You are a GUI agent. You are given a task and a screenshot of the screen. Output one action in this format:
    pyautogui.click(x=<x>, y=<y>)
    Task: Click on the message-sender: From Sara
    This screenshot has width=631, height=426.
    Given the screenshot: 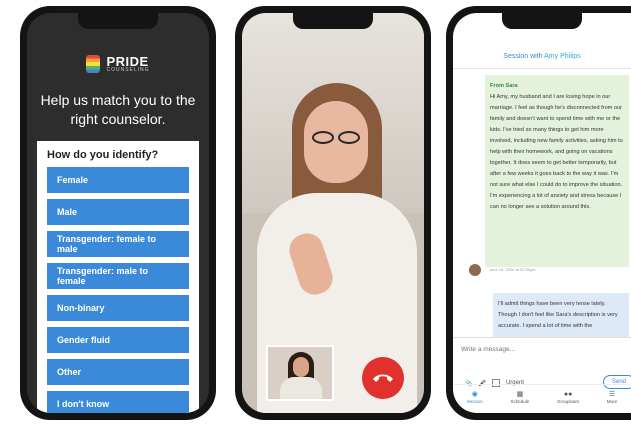 What is the action you would take?
    pyautogui.click(x=504, y=86)
    